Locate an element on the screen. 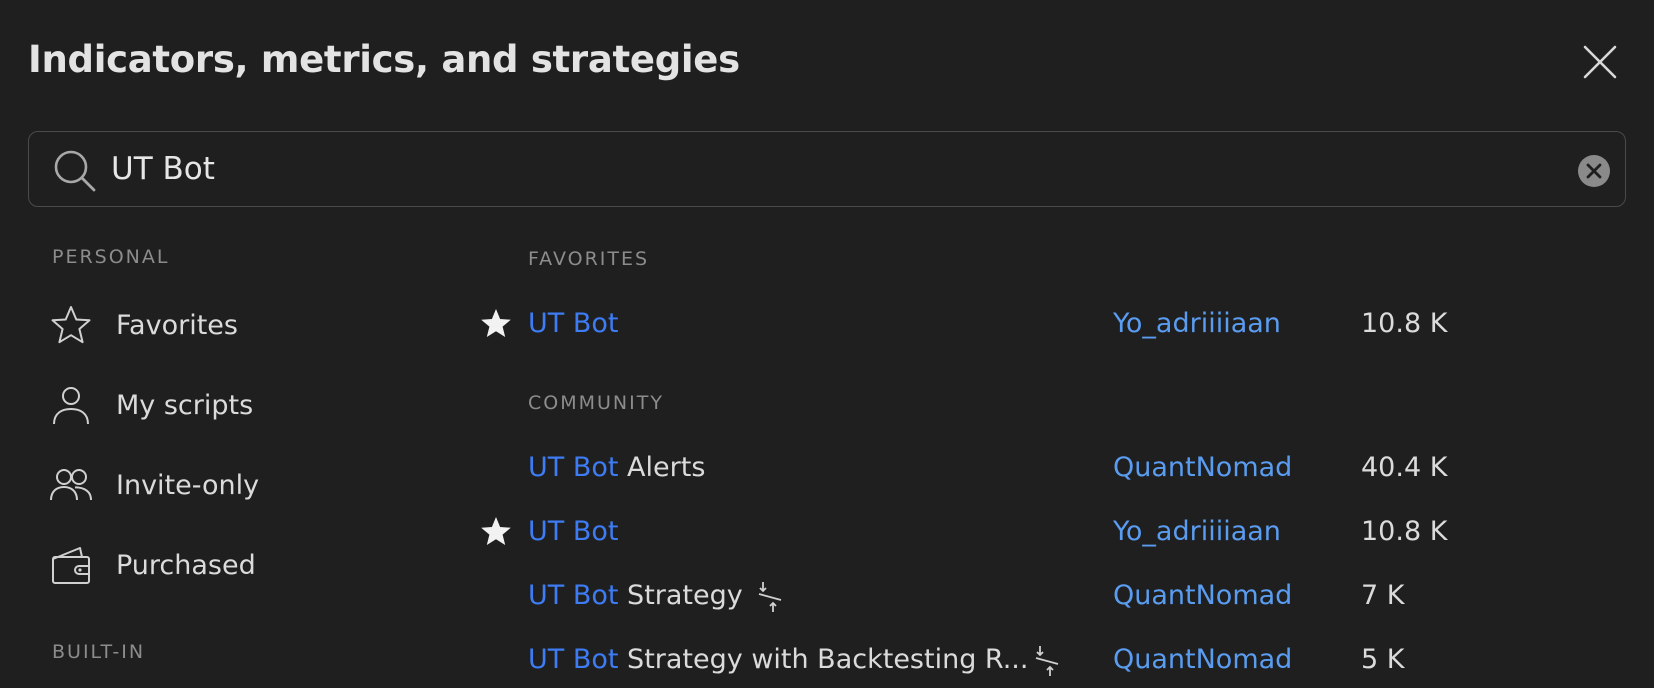 This screenshot has width=1654, height=688. sidebar-item-label: Favorites is located at coordinates (177, 325).